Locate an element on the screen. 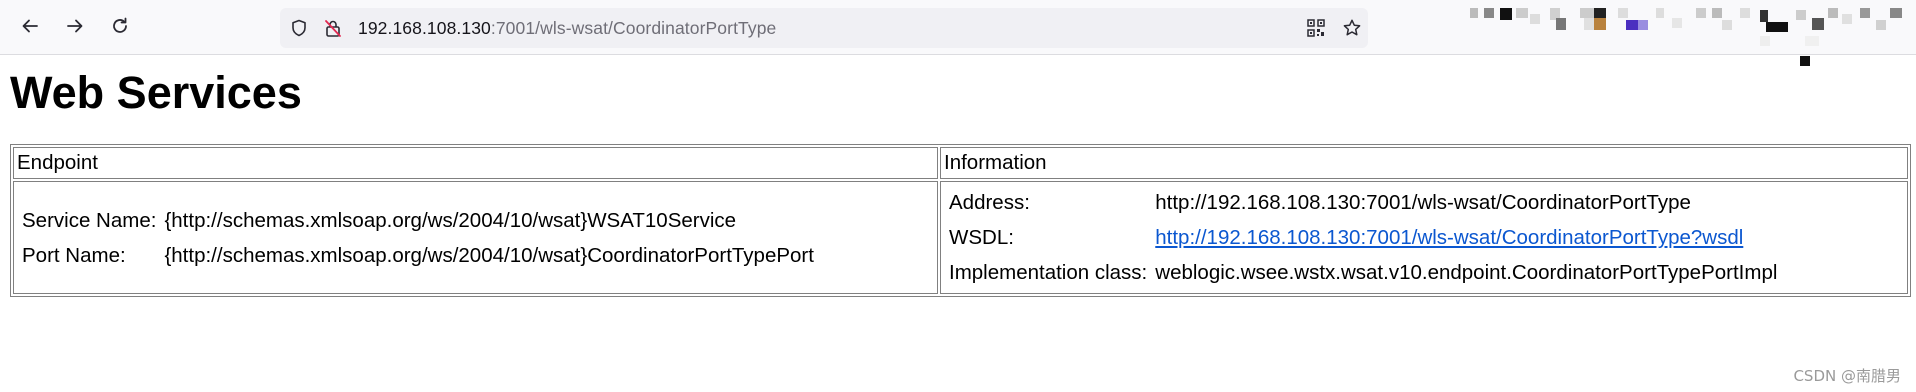 The image size is (1916, 392). back-button is located at coordinates (30, 28).